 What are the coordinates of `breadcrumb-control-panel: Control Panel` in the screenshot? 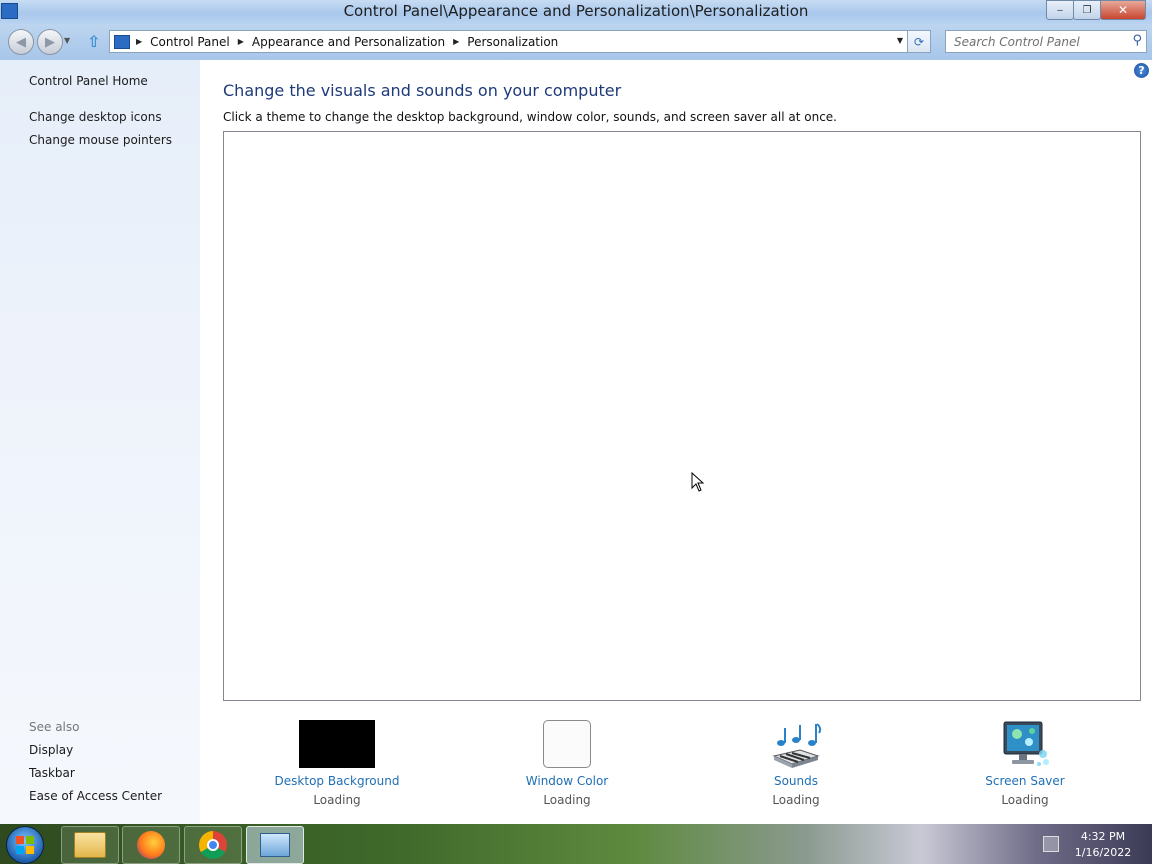 It's located at (190, 42).